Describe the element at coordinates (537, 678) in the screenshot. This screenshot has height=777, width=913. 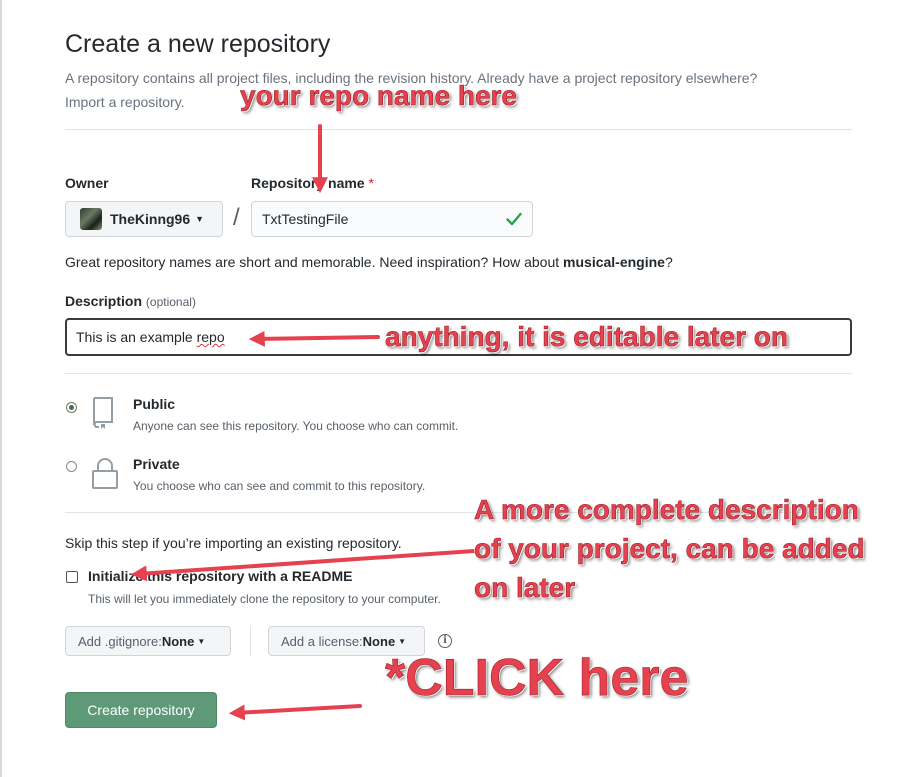
I see `annotation-click: *CLICK here` at that location.